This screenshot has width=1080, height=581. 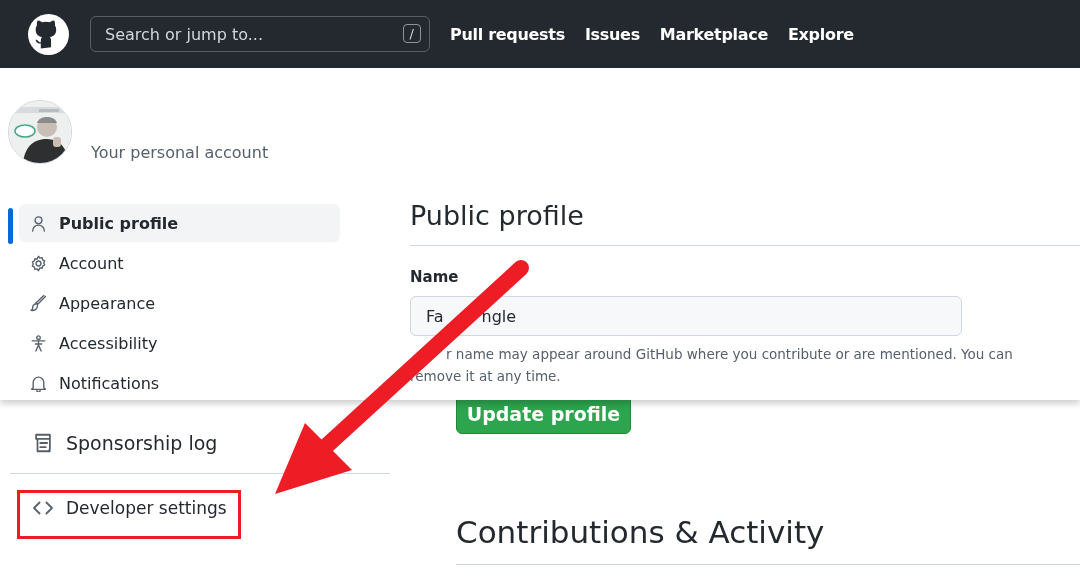 What do you see at coordinates (179, 263) in the screenshot?
I see `sidebar-item: Account` at bounding box center [179, 263].